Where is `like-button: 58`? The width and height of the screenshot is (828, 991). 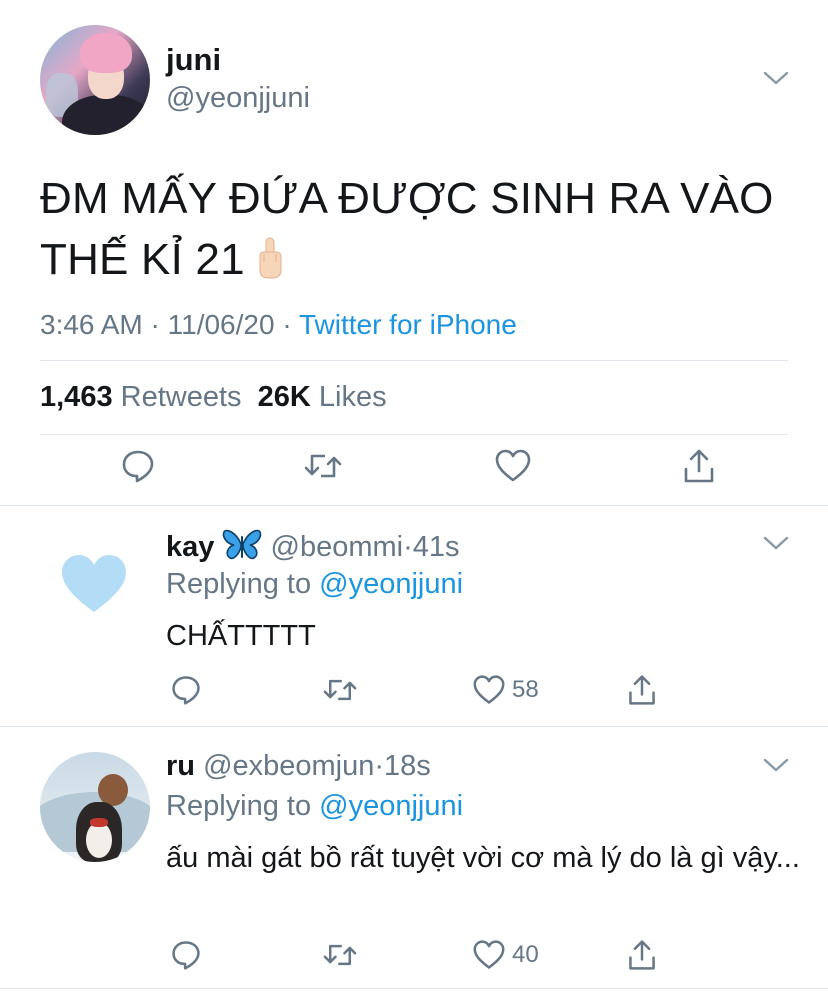
like-button: 58 is located at coordinates (505, 690).